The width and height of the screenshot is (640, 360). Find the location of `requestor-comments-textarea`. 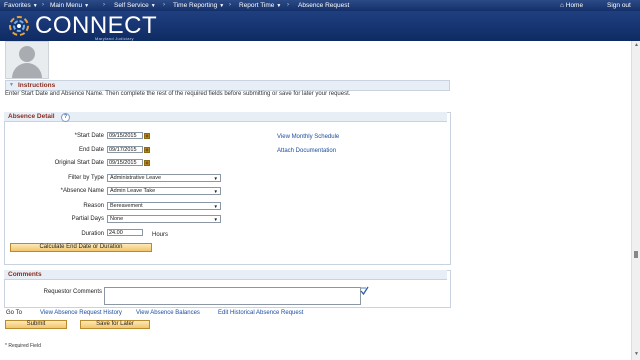

requestor-comments-textarea is located at coordinates (232, 296).